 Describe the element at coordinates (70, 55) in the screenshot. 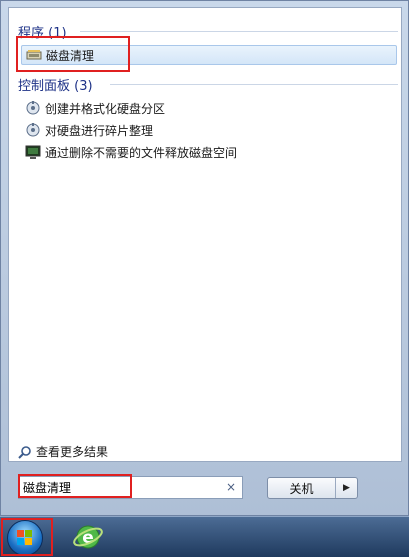

I see `result-label: 磁盘清理` at that location.